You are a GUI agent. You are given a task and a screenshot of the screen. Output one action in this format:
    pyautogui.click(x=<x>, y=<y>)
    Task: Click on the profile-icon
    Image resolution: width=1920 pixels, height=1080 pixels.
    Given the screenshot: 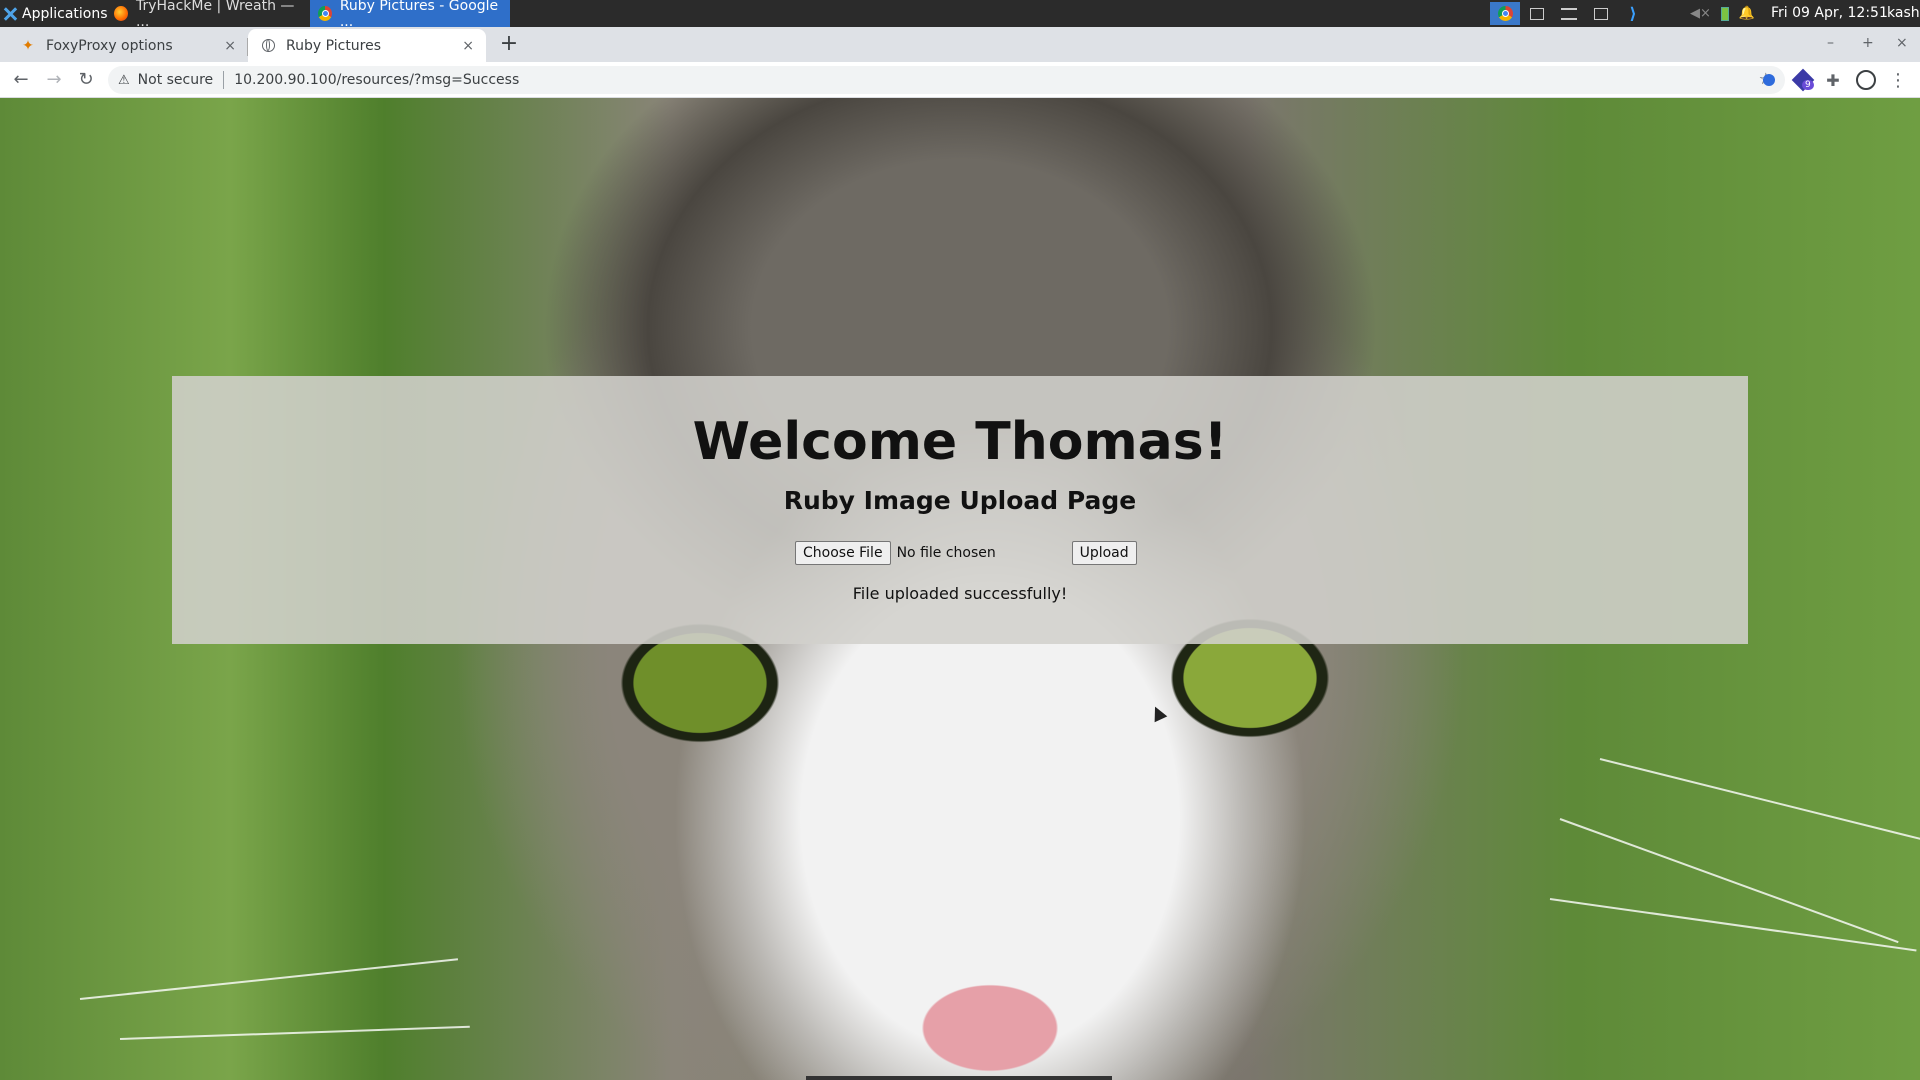 What is the action you would take?
    pyautogui.click(x=1866, y=80)
    